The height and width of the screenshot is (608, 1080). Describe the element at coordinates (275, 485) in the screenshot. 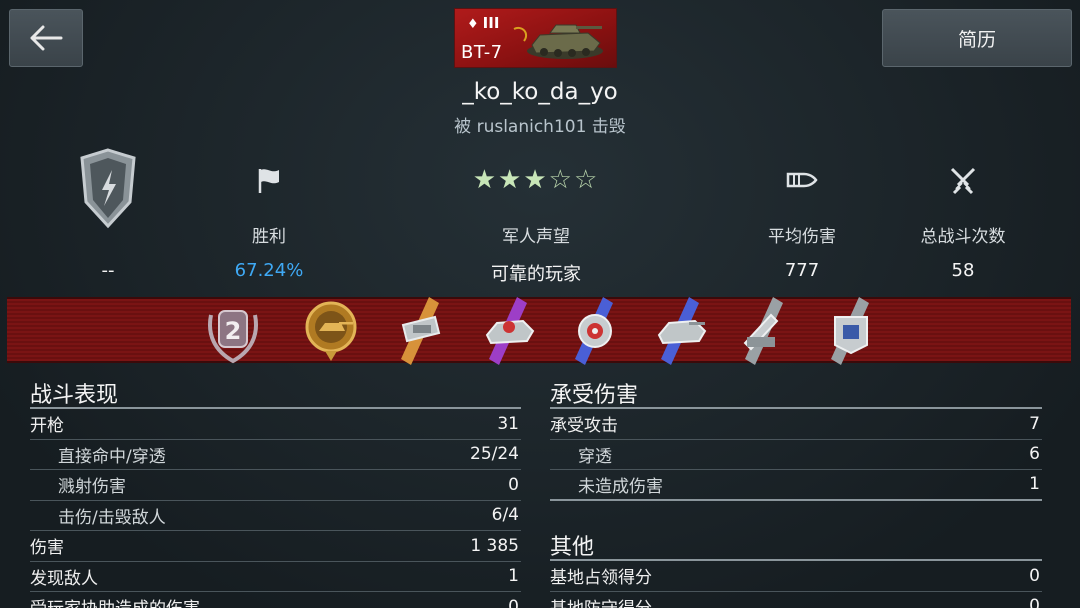

I see `table-row: 溅射伤害 0` at that location.